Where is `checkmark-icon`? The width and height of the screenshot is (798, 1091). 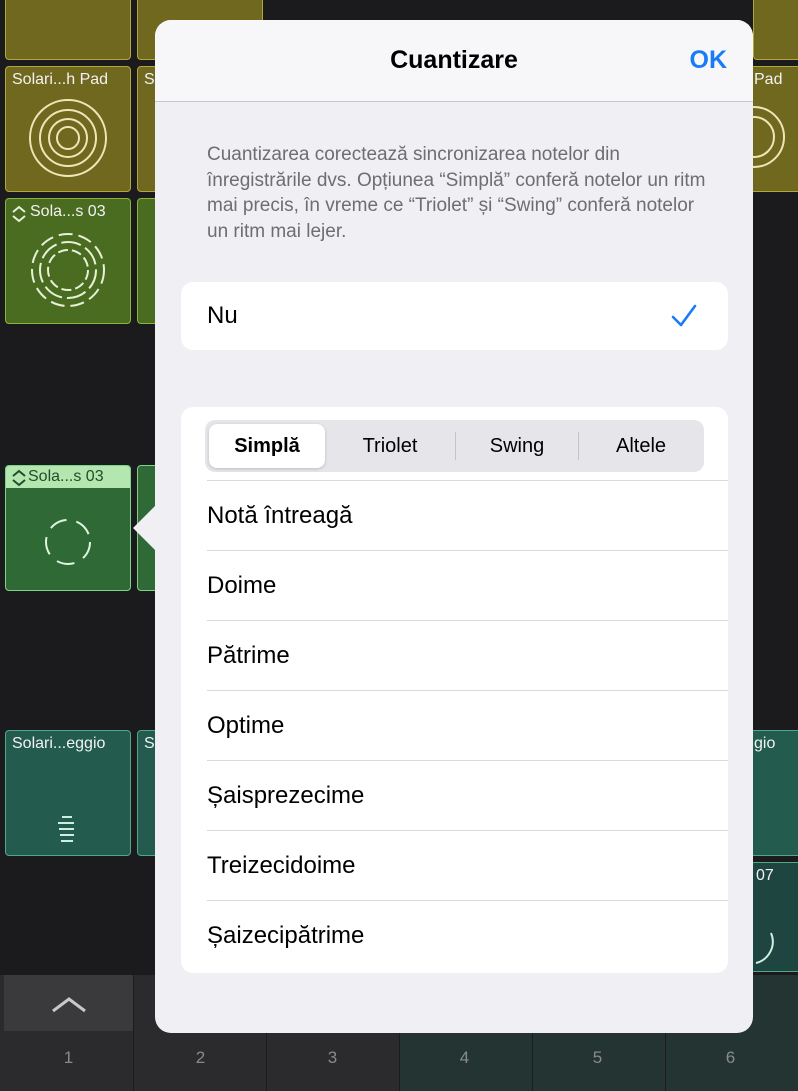
checkmark-icon is located at coordinates (684, 315).